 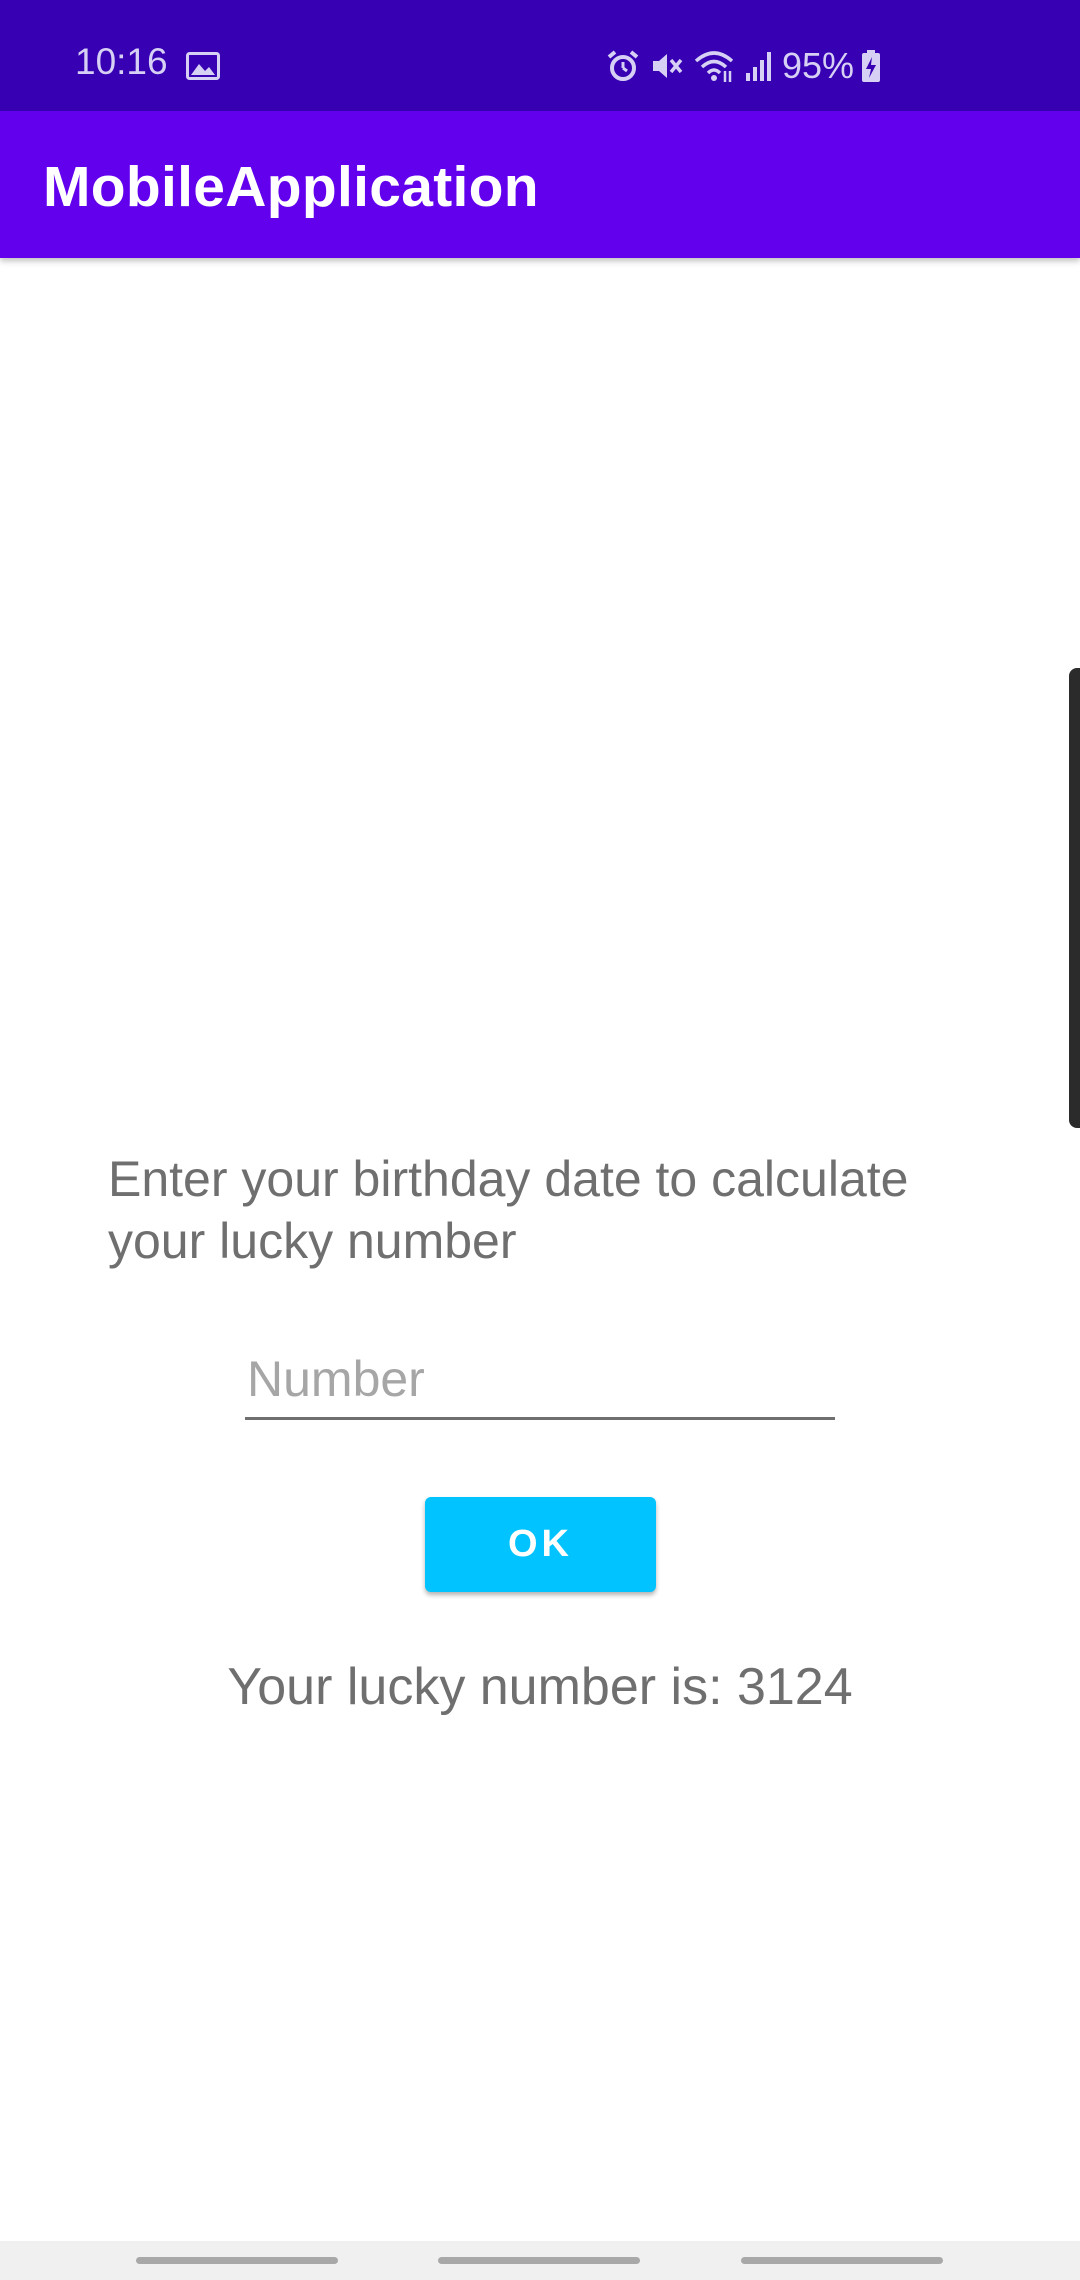 I want to click on back-button, so click(x=842, y=2260).